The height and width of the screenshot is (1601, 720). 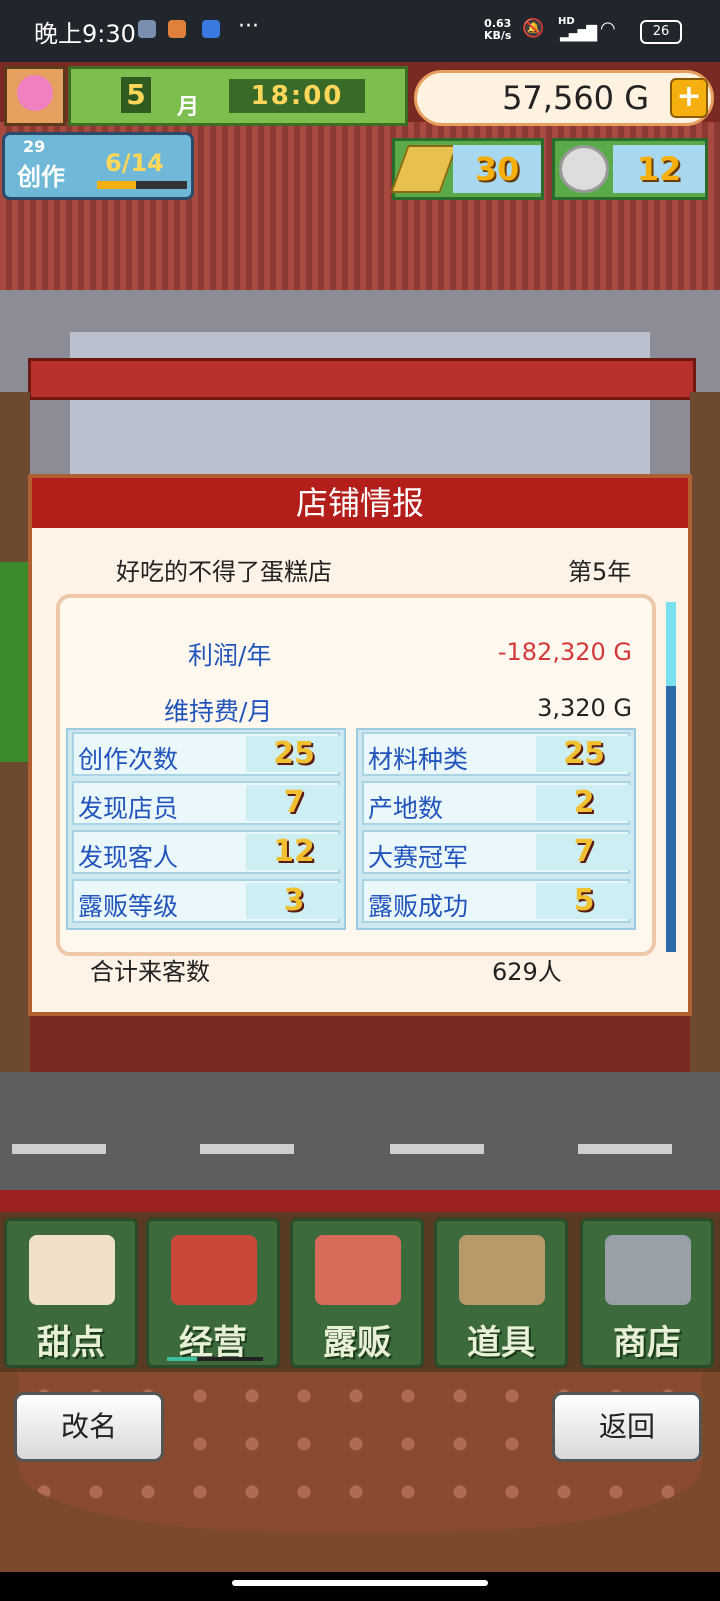 What do you see at coordinates (224, 572) in the screenshot?
I see `shop-name: 好吃的不得了蛋糕店` at bounding box center [224, 572].